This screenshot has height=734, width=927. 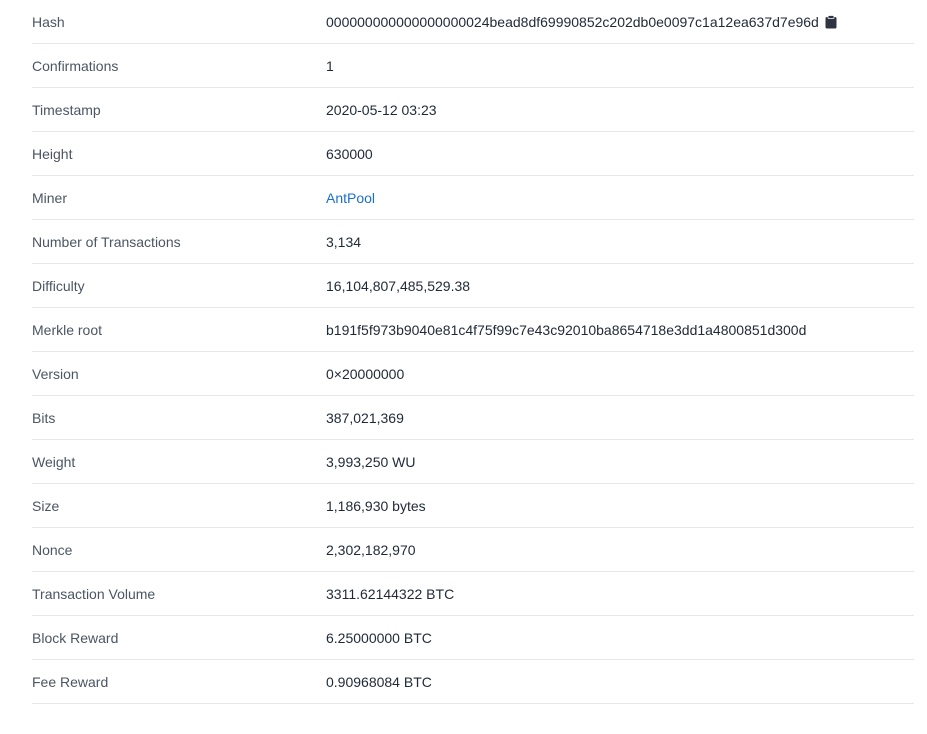 What do you see at coordinates (376, 505) in the screenshot?
I see `size-value: 1,186,930 bytes` at bounding box center [376, 505].